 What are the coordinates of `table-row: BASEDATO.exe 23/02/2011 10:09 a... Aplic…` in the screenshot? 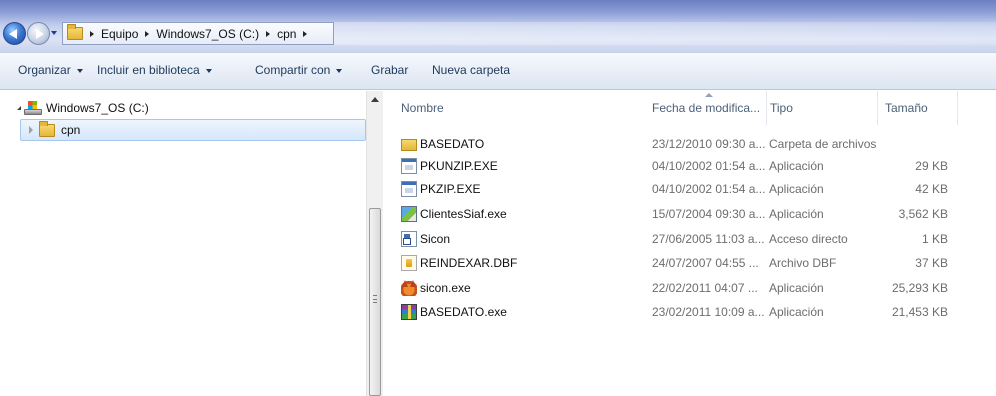 It's located at (690, 312).